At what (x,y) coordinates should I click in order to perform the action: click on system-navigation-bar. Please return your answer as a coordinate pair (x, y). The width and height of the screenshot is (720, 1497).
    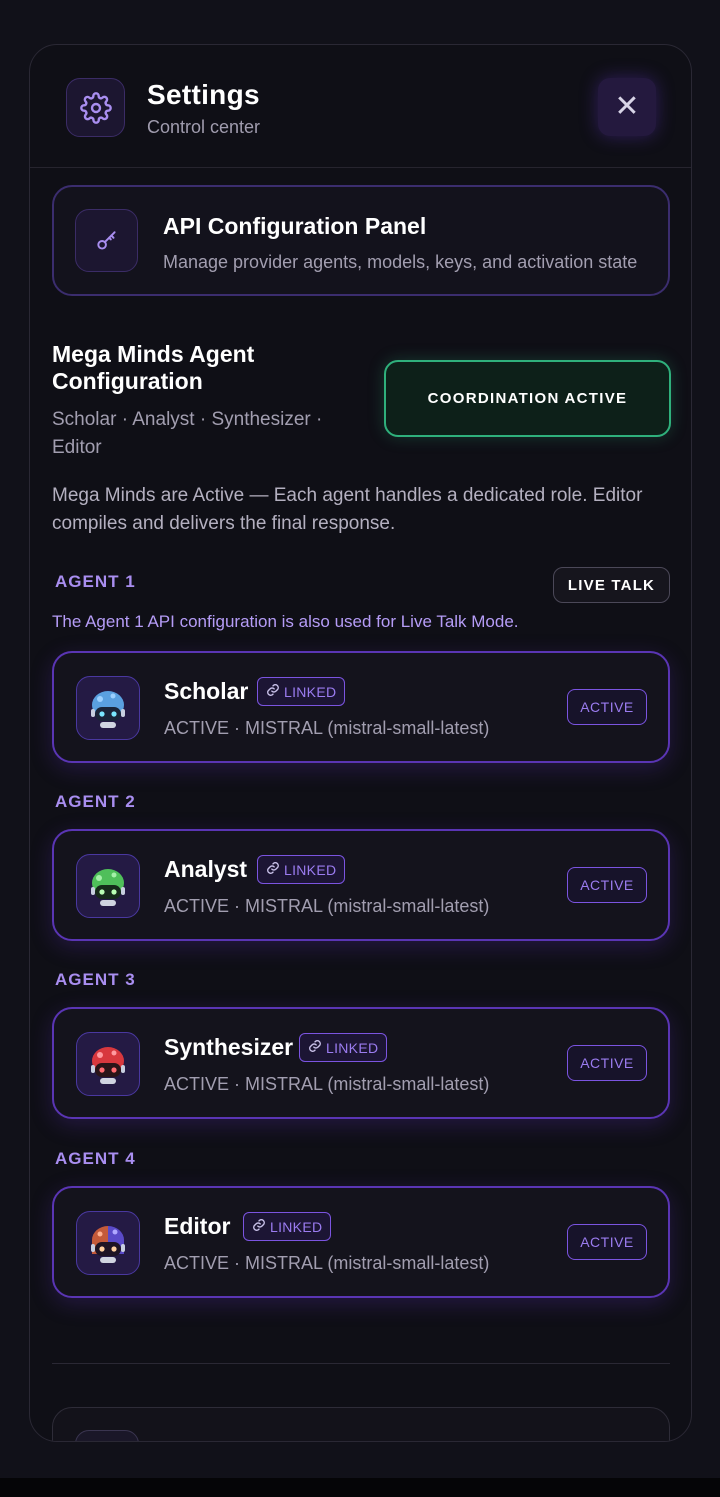
    Looking at the image, I should click on (360, 1487).